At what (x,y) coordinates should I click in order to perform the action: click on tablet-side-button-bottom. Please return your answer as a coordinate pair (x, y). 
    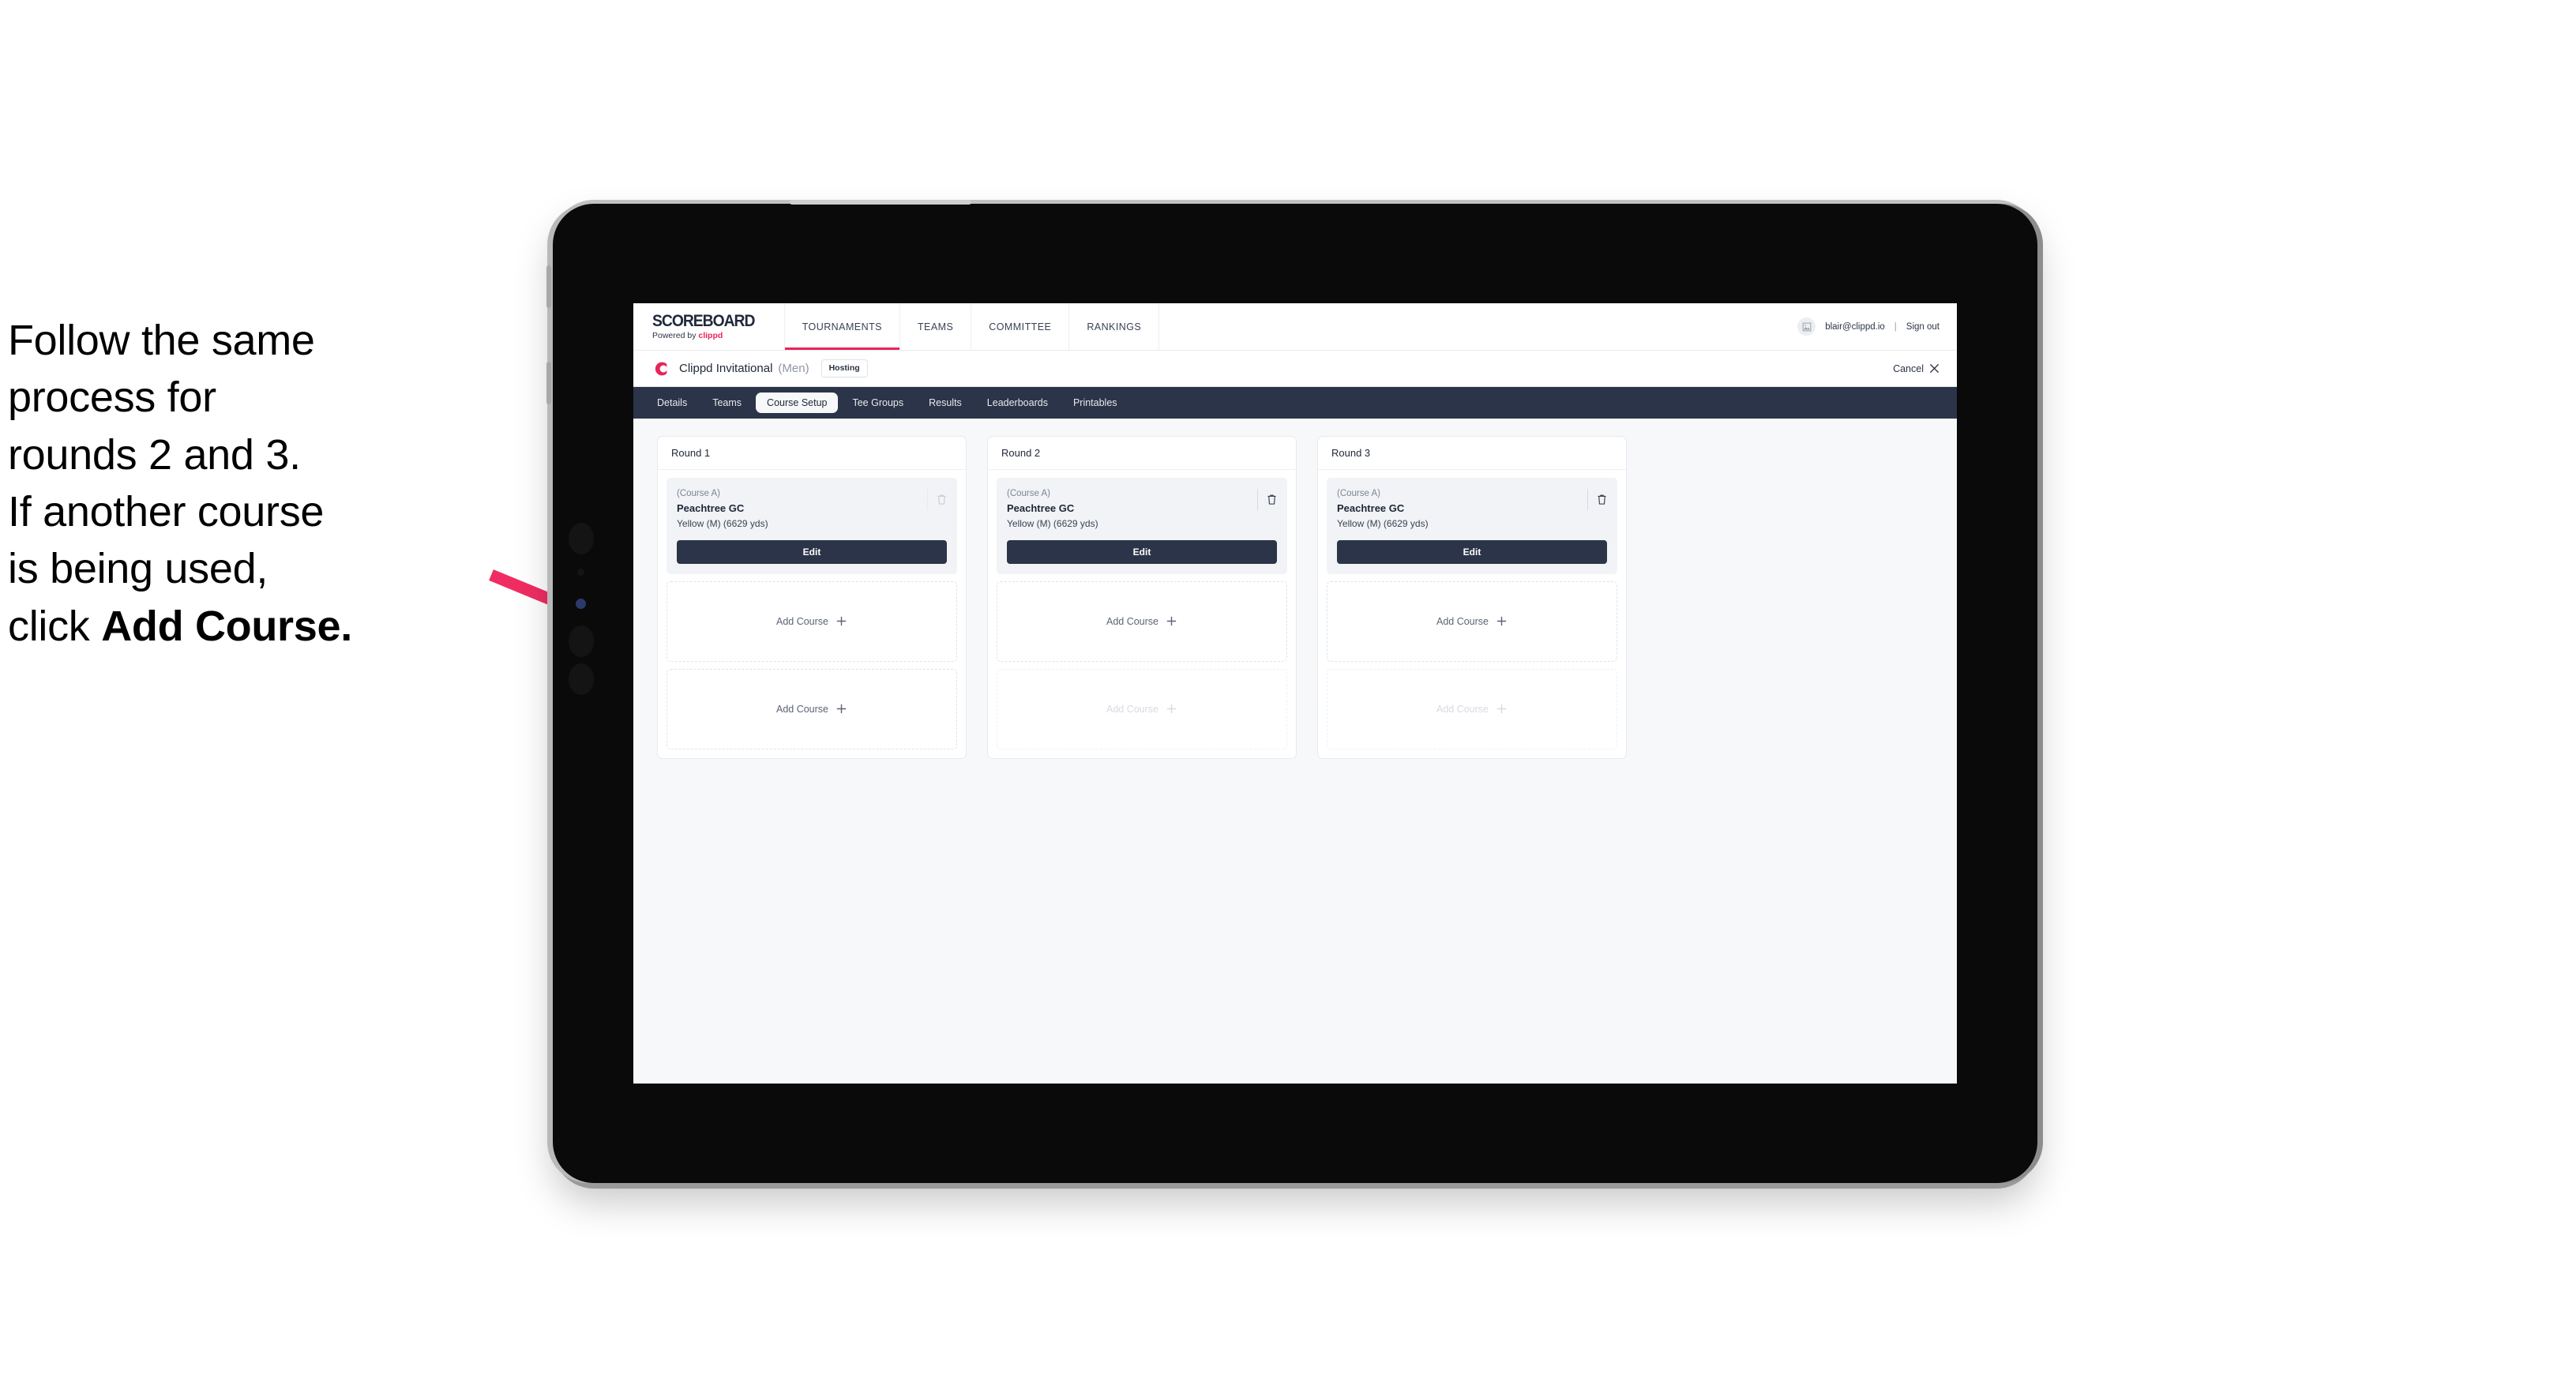
    Looking at the image, I should click on (548, 383).